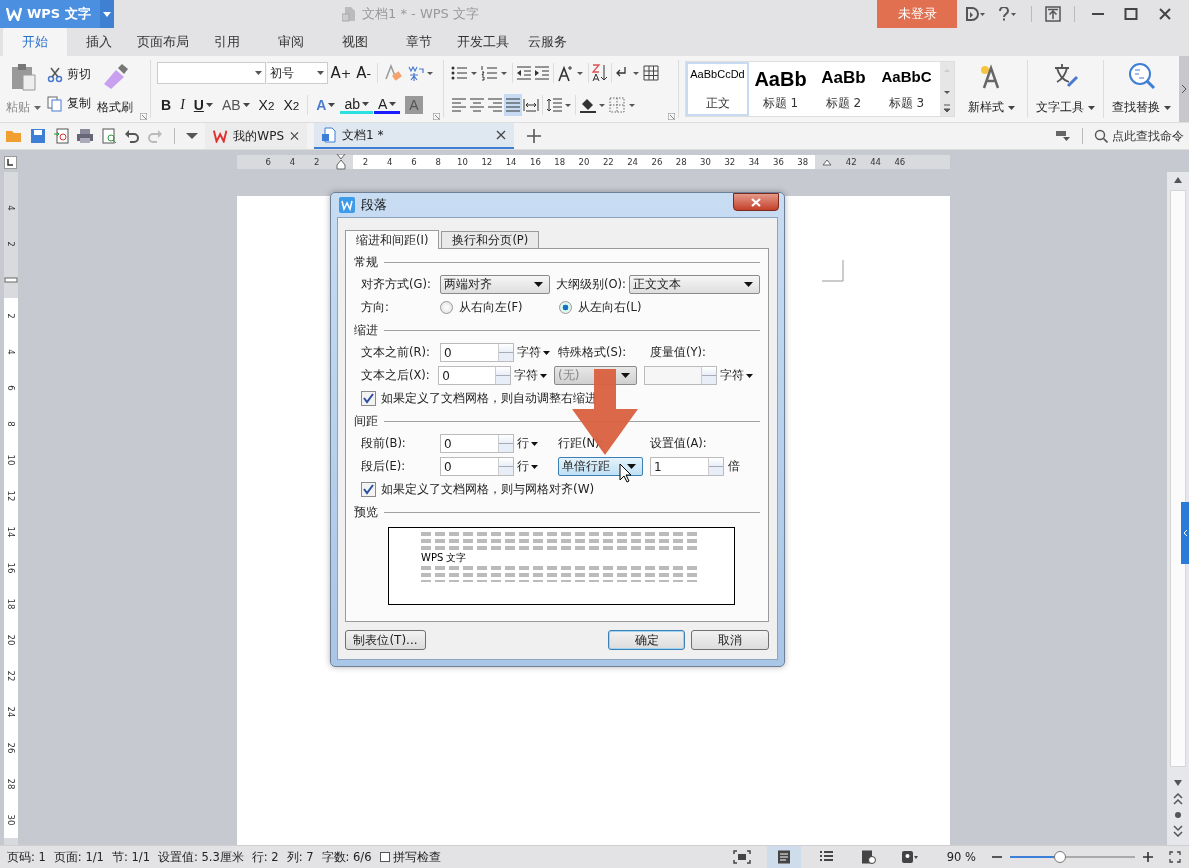 The width and height of the screenshot is (1189, 868). What do you see at coordinates (1178, 180) in the screenshot?
I see `scroll-up-icon` at bounding box center [1178, 180].